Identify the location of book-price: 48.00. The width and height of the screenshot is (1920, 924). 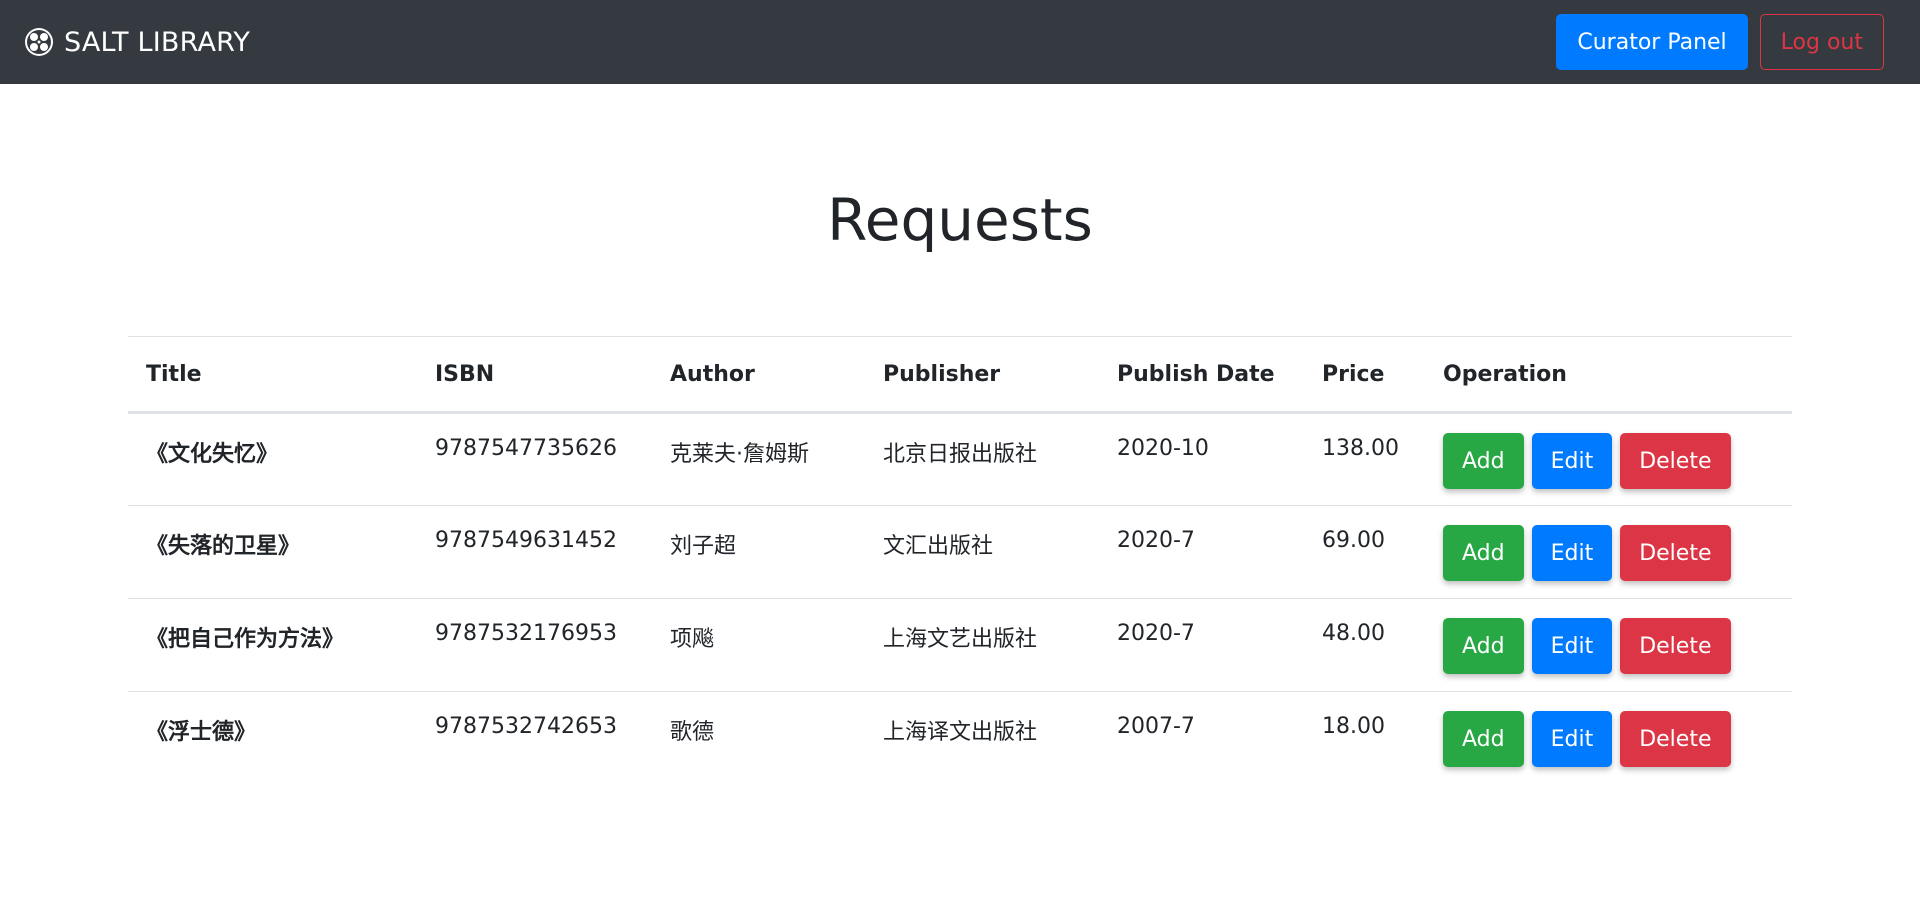
(1364, 645).